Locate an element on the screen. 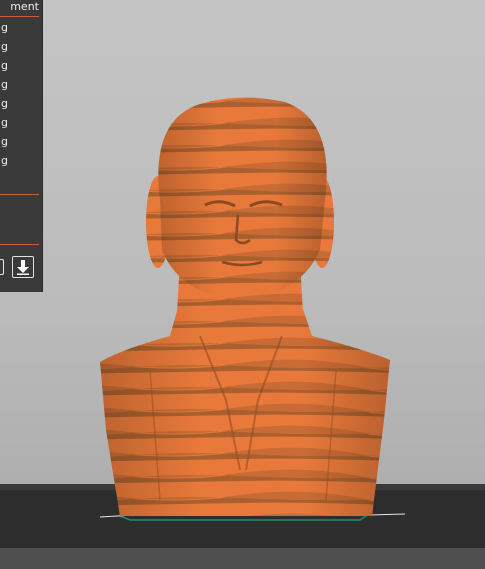  weight-row-7: g is located at coordinates (4, 141).